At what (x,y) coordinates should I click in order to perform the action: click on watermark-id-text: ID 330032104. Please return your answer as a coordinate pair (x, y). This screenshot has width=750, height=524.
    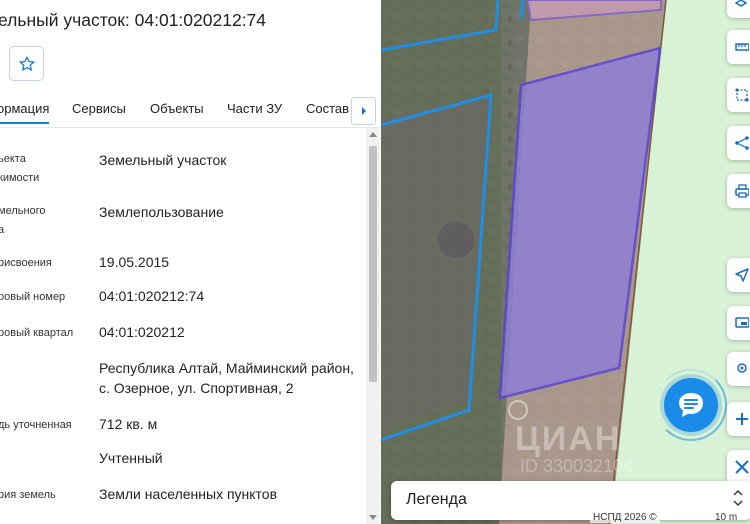
    Looking at the image, I should click on (577, 466).